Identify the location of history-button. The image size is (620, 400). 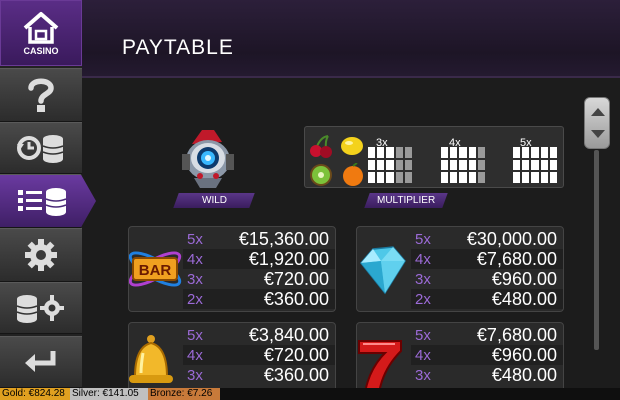
(41, 148).